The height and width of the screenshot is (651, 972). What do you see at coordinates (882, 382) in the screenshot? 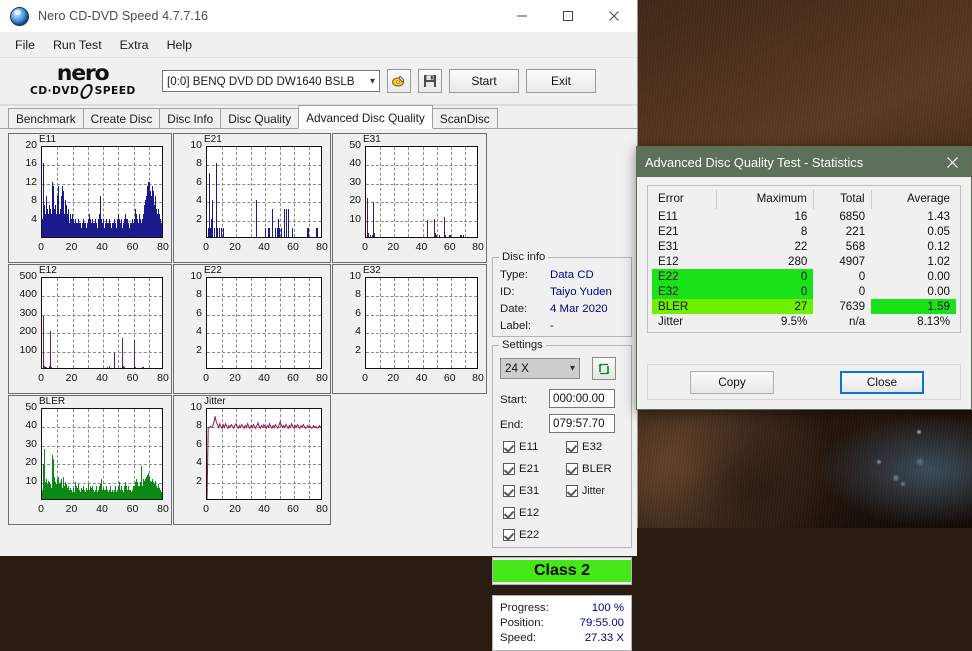
I see `close-button: Close` at bounding box center [882, 382].